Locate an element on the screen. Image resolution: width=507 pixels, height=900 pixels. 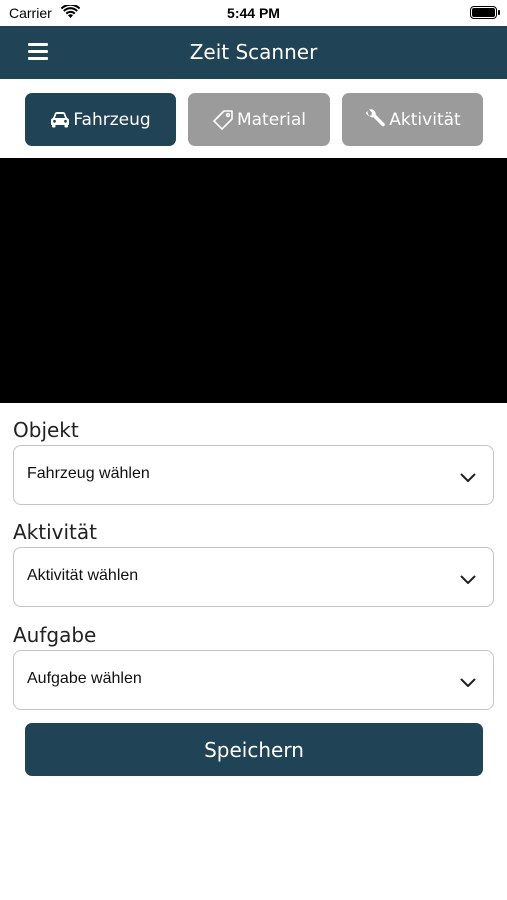
tab-aktivitaet-label: Aktivität is located at coordinates (425, 119).